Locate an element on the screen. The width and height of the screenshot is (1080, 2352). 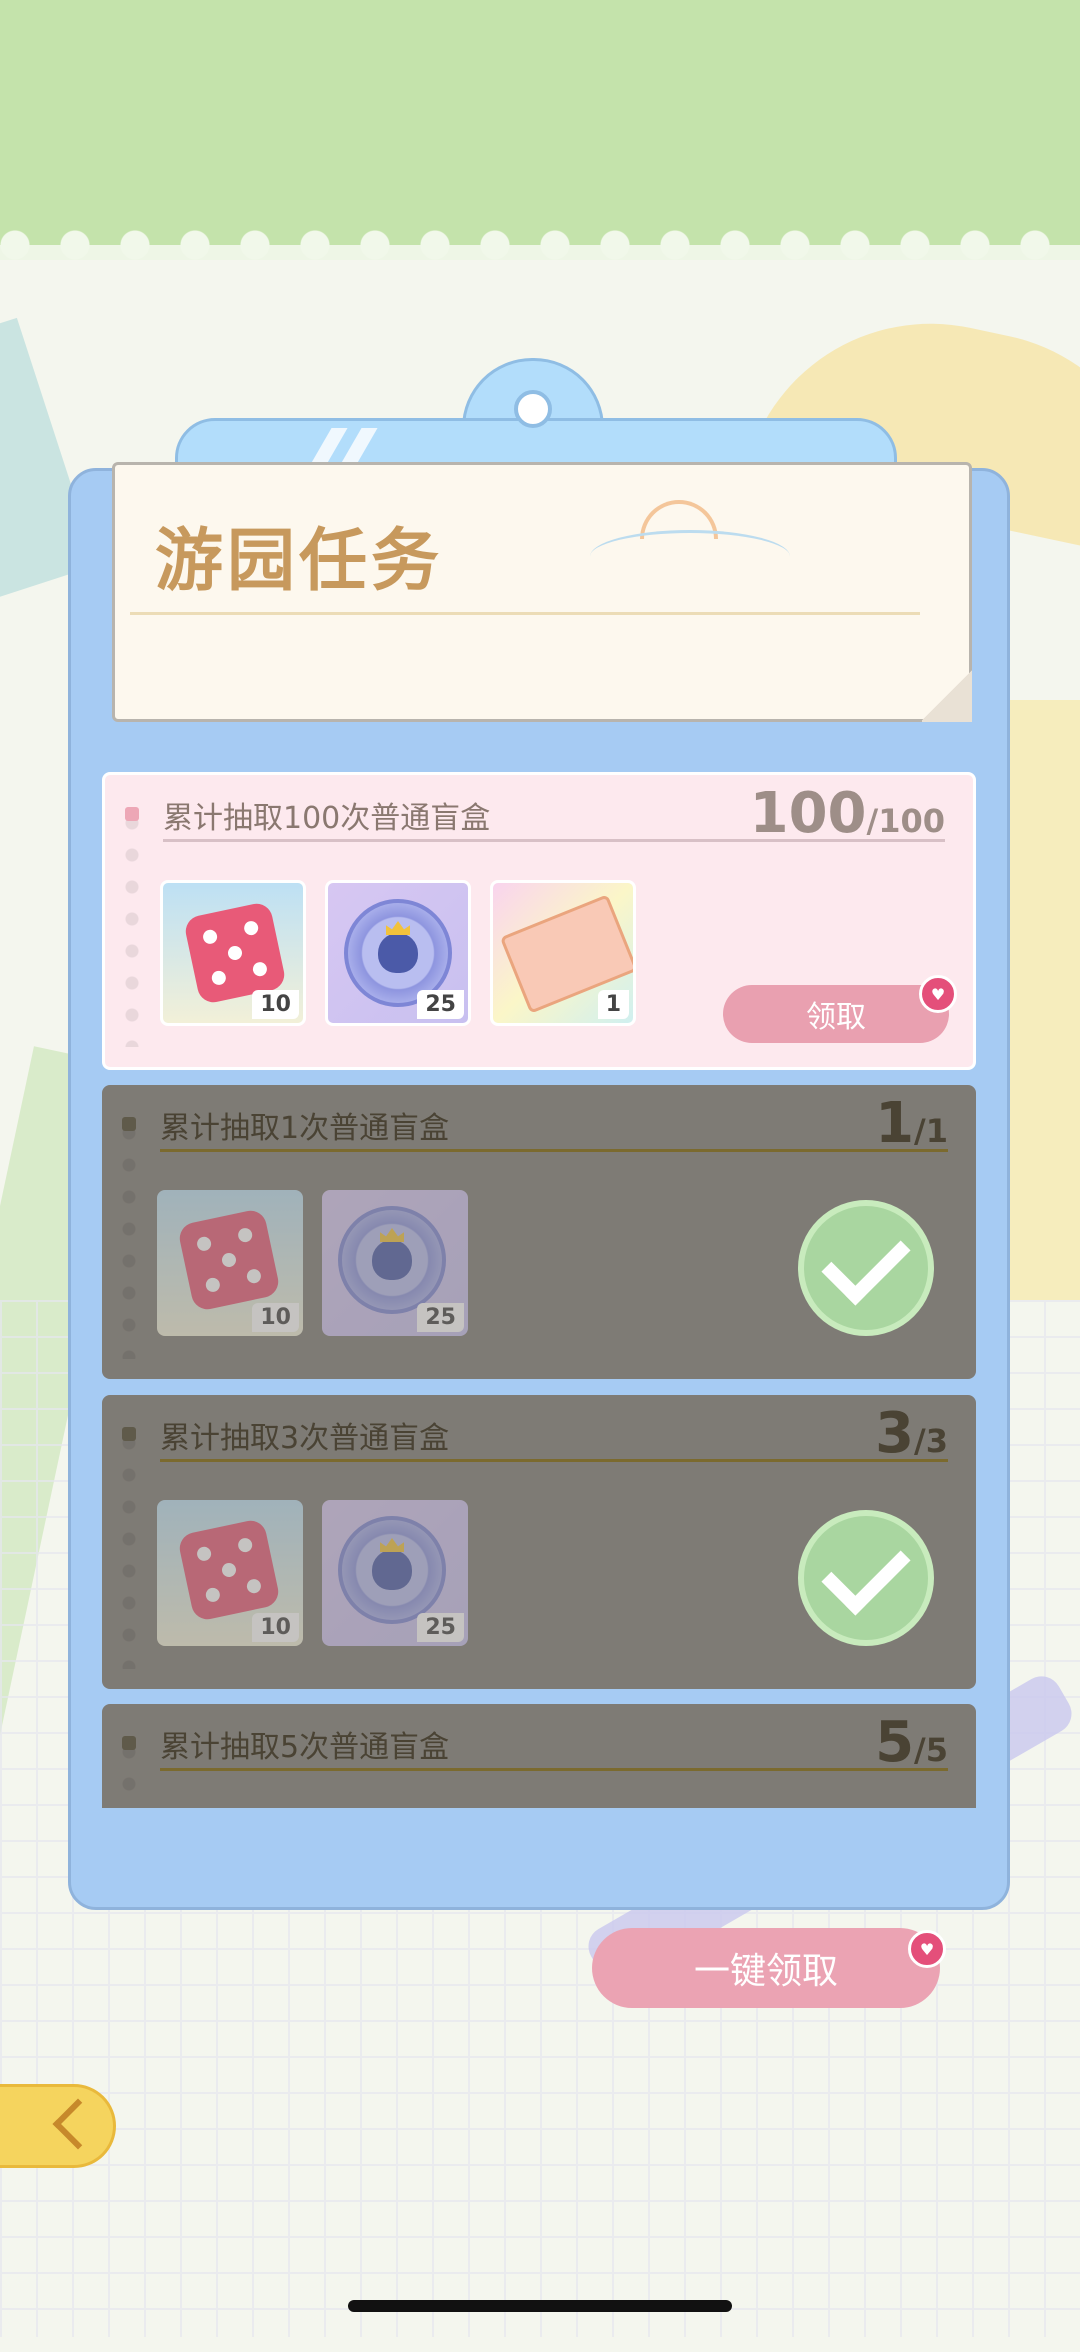
task-progress: 100/100 is located at coordinates (847, 813).